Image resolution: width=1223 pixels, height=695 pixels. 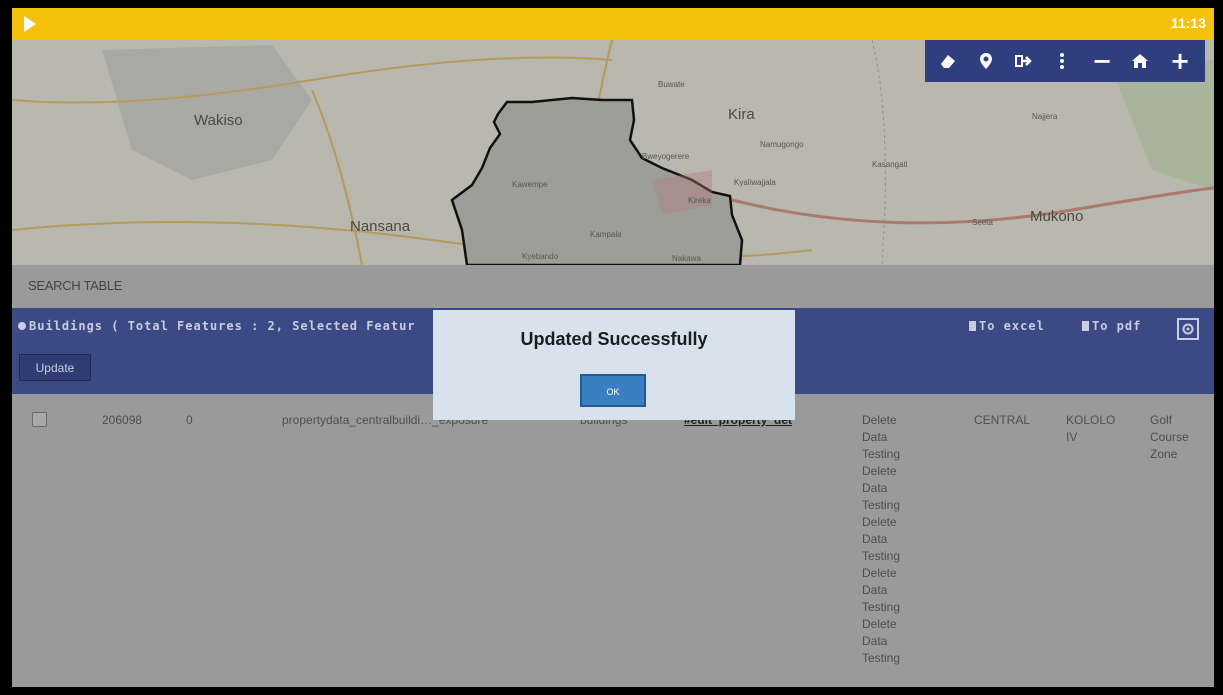 What do you see at coordinates (540, 256) in the screenshot?
I see `place-label: Kyebando` at bounding box center [540, 256].